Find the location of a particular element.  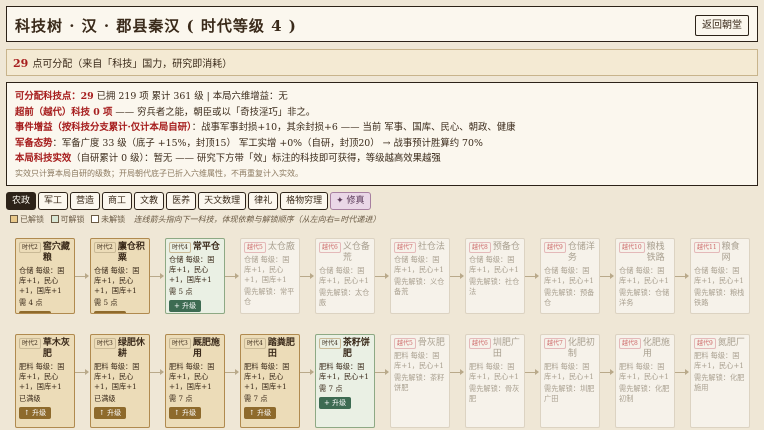

tech-card: 时代3 绿肥休耕 肥料 每级：国库+1，民心+1，国库+1 已满级 ↑ 升级 is located at coordinates (120, 381).